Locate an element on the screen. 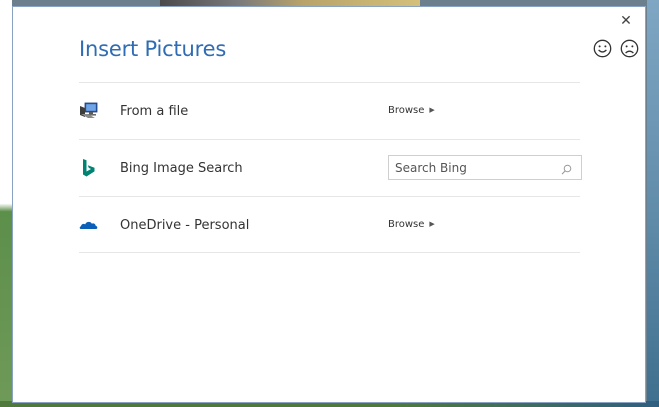  source-row-bing: Bing Image Search is located at coordinates (330, 167).